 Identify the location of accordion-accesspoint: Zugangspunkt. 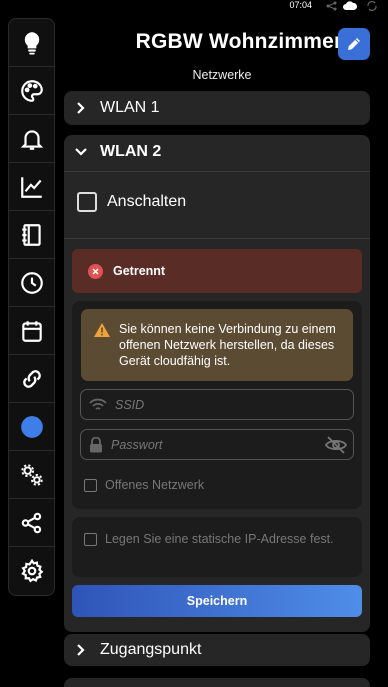
(217, 650).